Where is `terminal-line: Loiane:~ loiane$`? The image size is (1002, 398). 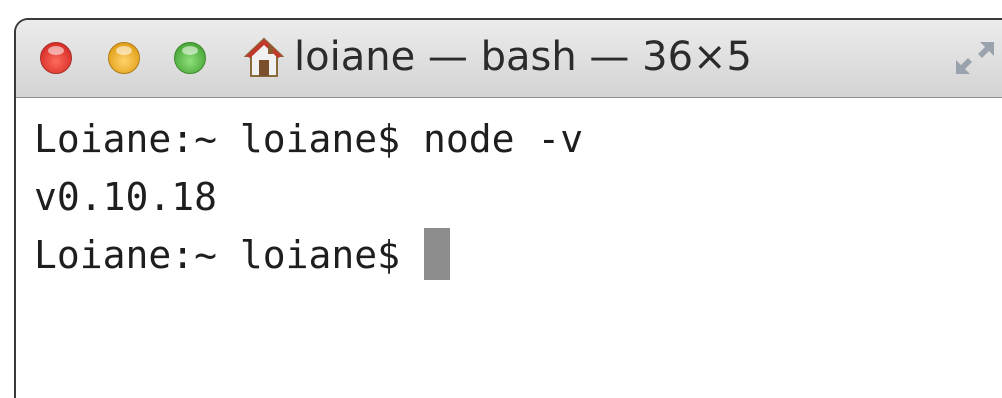
terminal-line: Loiane:~ loiane$ is located at coordinates (518, 255).